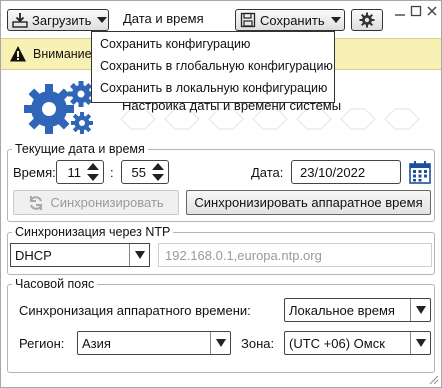 This screenshot has height=388, width=442. What do you see at coordinates (80, 149) in the screenshot?
I see `current-datetime-legend: Текущие дата и время` at bounding box center [80, 149].